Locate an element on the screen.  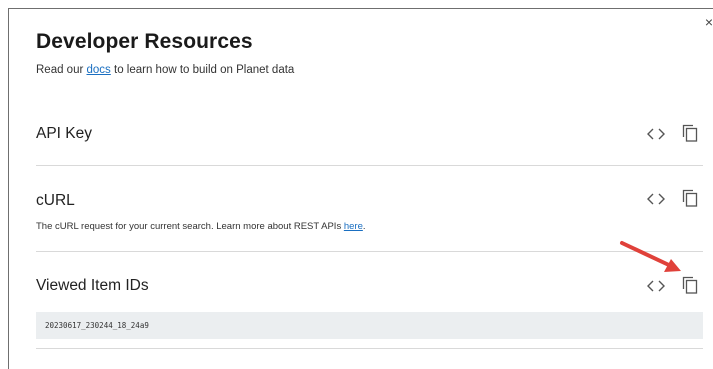
curl-title: cURL is located at coordinates (55, 200).